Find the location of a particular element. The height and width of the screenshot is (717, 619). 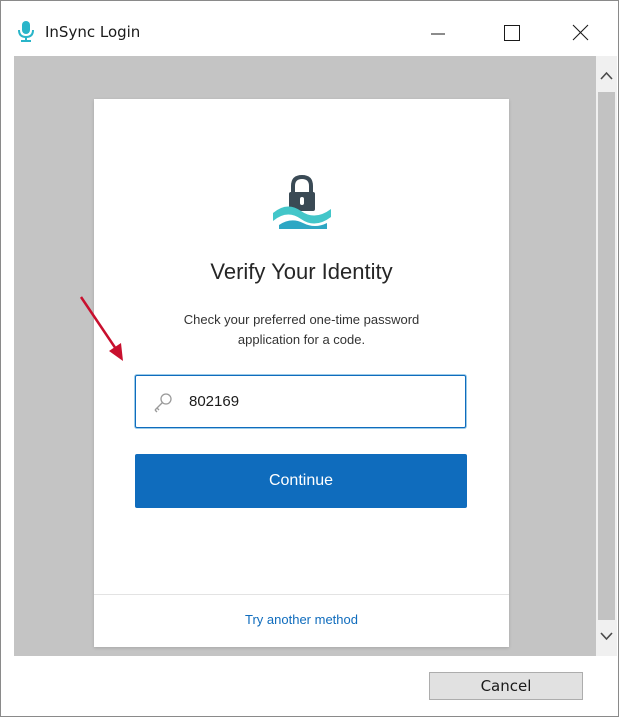

title-bar: InSync Login is located at coordinates (309, 28).